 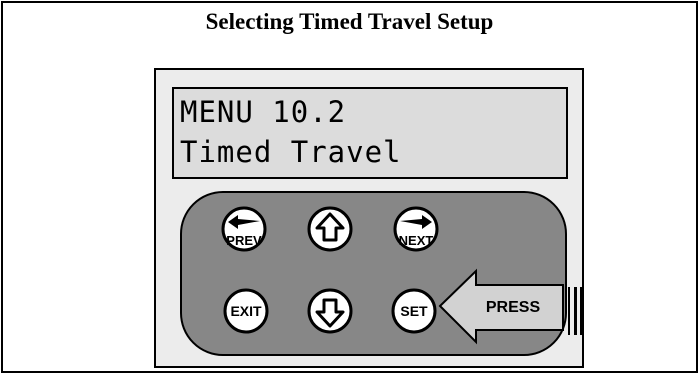 What do you see at coordinates (416, 229) in the screenshot?
I see `next-button: NEXT` at bounding box center [416, 229].